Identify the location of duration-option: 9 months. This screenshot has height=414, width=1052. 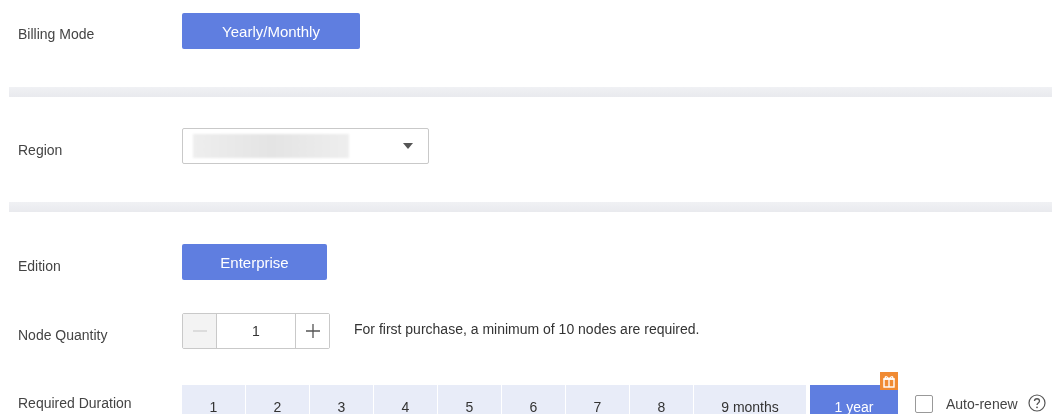
(750, 399).